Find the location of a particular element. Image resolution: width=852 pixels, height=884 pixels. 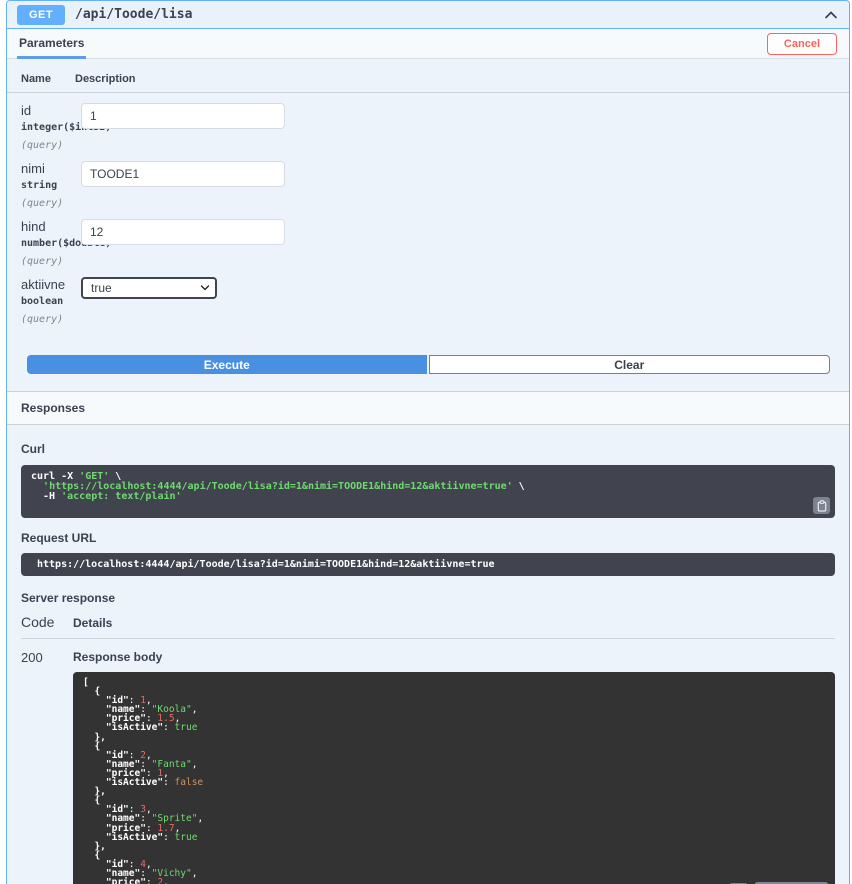

response-body-label: Response body is located at coordinates (118, 657).